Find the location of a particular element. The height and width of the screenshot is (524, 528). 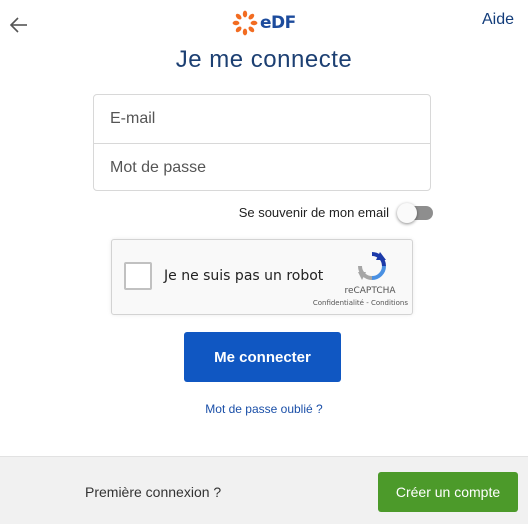

arrow-left-icon is located at coordinates (19, 25).